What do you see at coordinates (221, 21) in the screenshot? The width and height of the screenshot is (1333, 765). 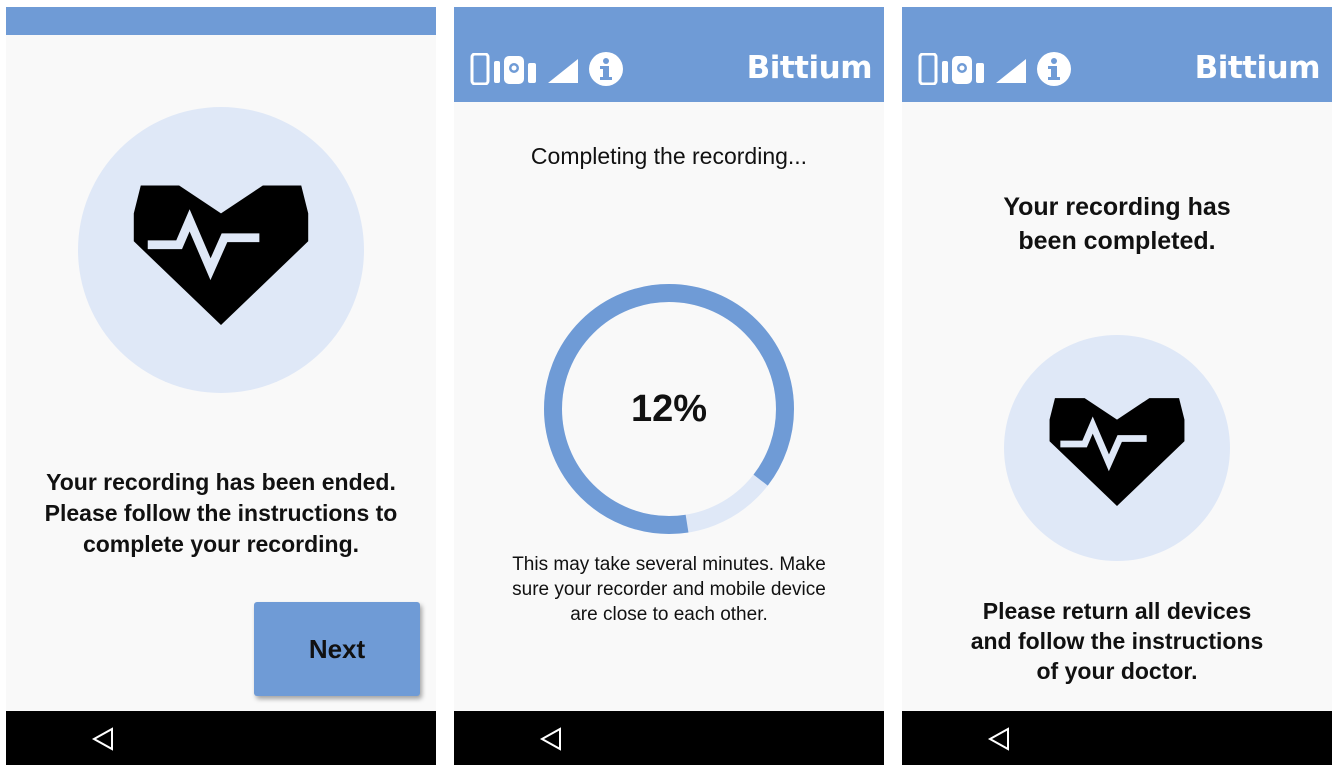 I see `app-top-bar` at bounding box center [221, 21].